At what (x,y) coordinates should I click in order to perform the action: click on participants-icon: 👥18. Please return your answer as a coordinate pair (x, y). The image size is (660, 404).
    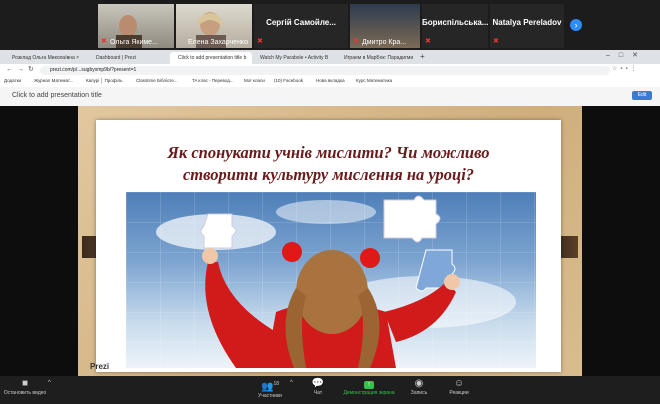
    Looking at the image, I should click on (269, 387).